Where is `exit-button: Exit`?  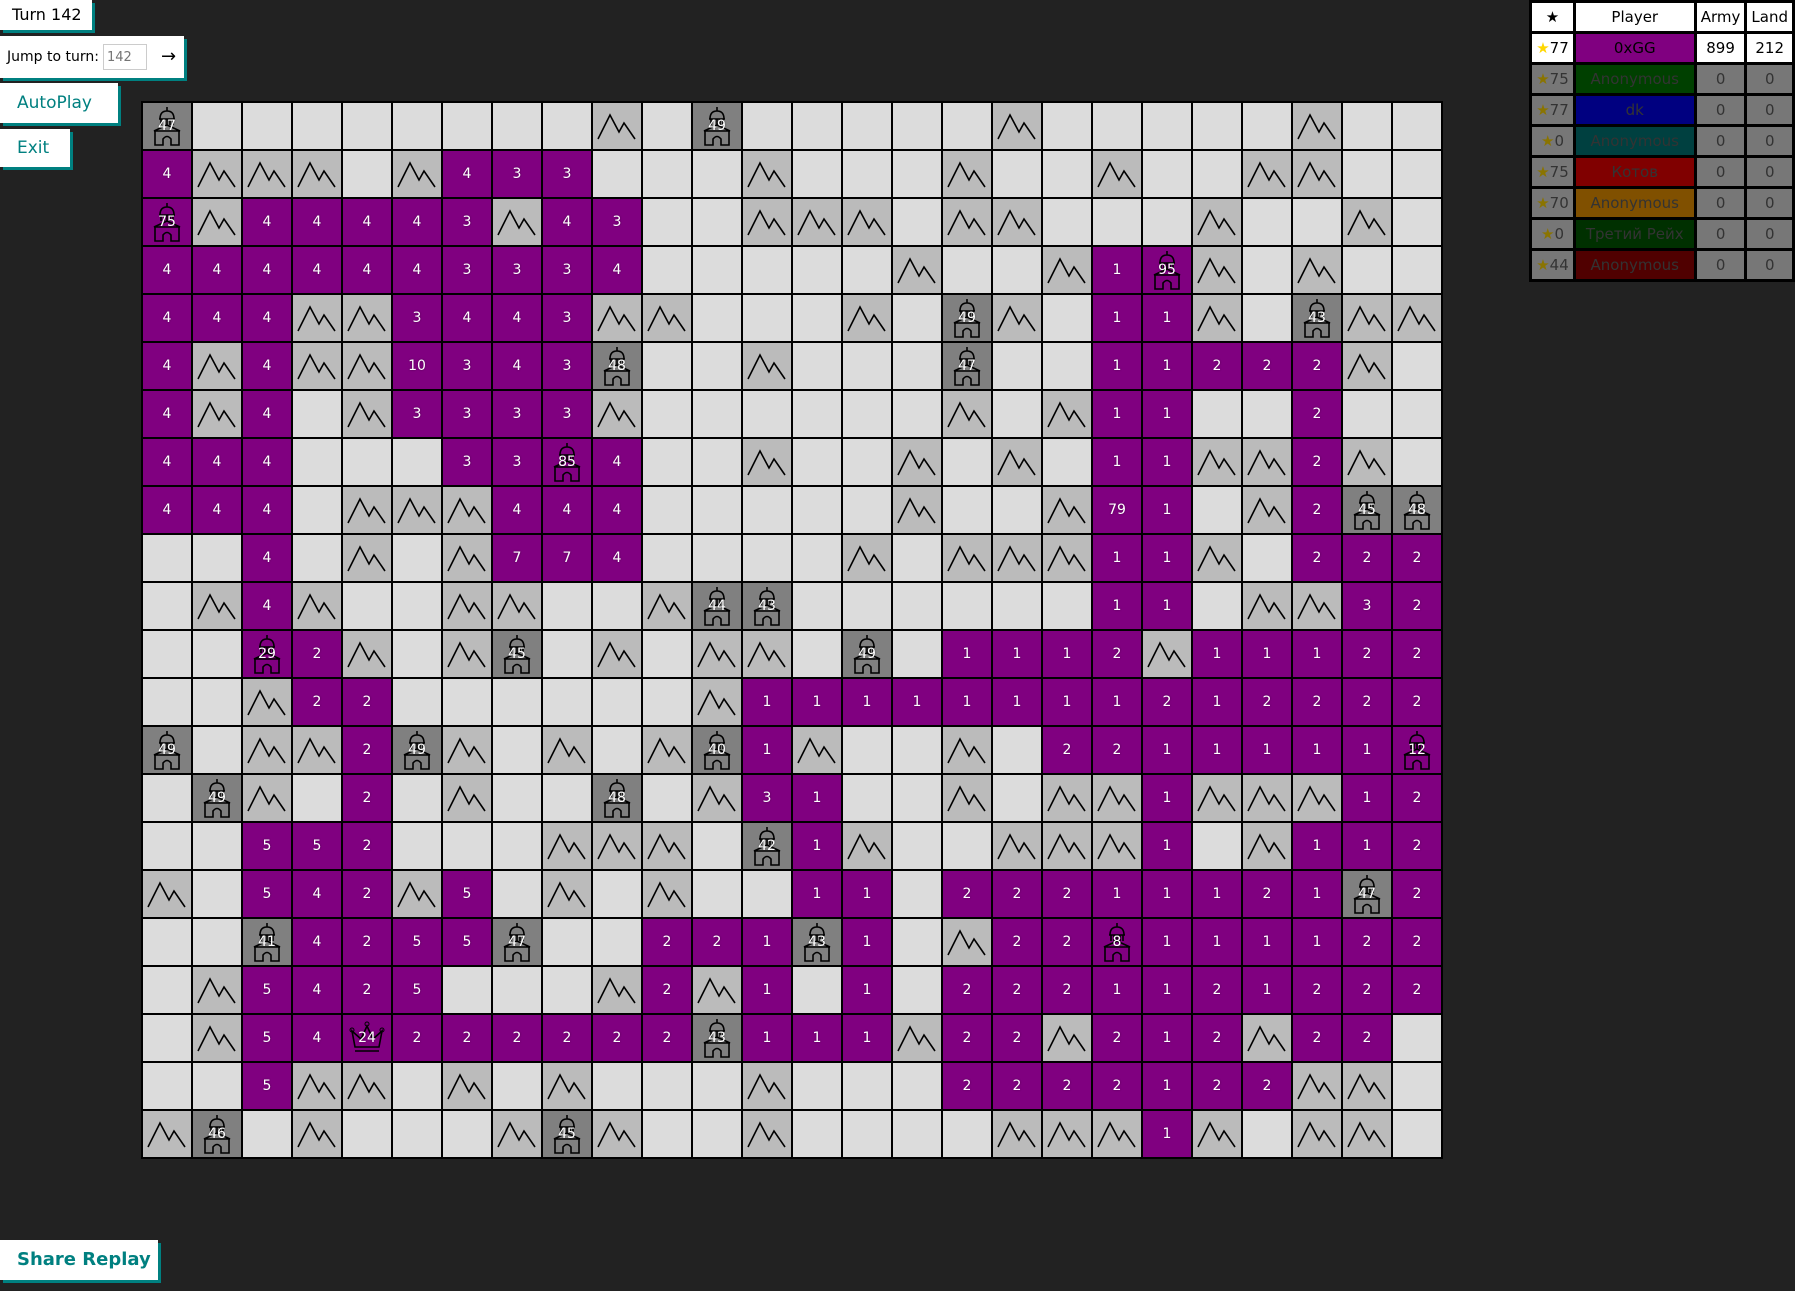
exit-button: Exit is located at coordinates (35, 148).